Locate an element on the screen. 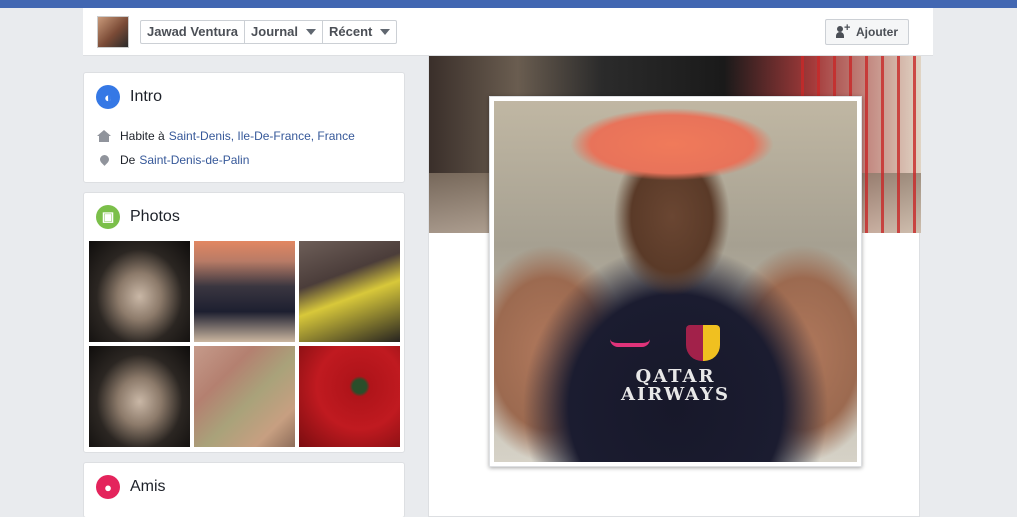 The height and width of the screenshot is (517, 1017). journal-dropdown: Journal is located at coordinates (284, 32).